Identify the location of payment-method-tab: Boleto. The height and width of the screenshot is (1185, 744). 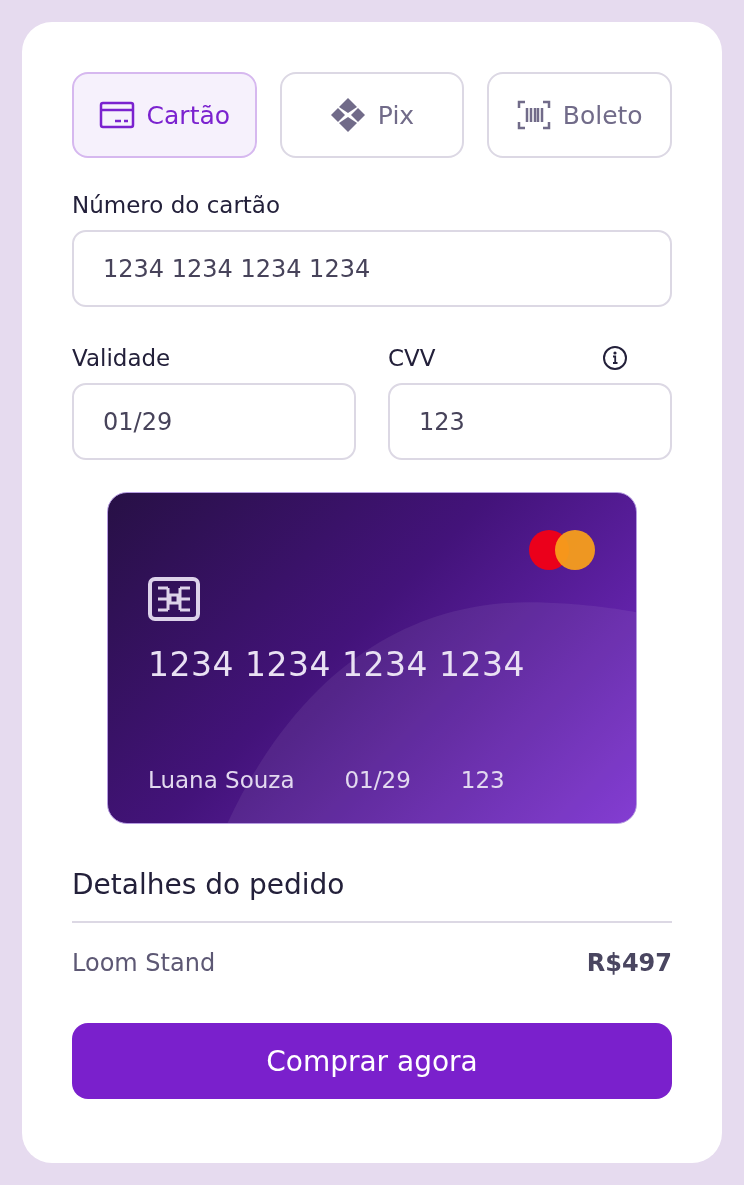
(579, 115).